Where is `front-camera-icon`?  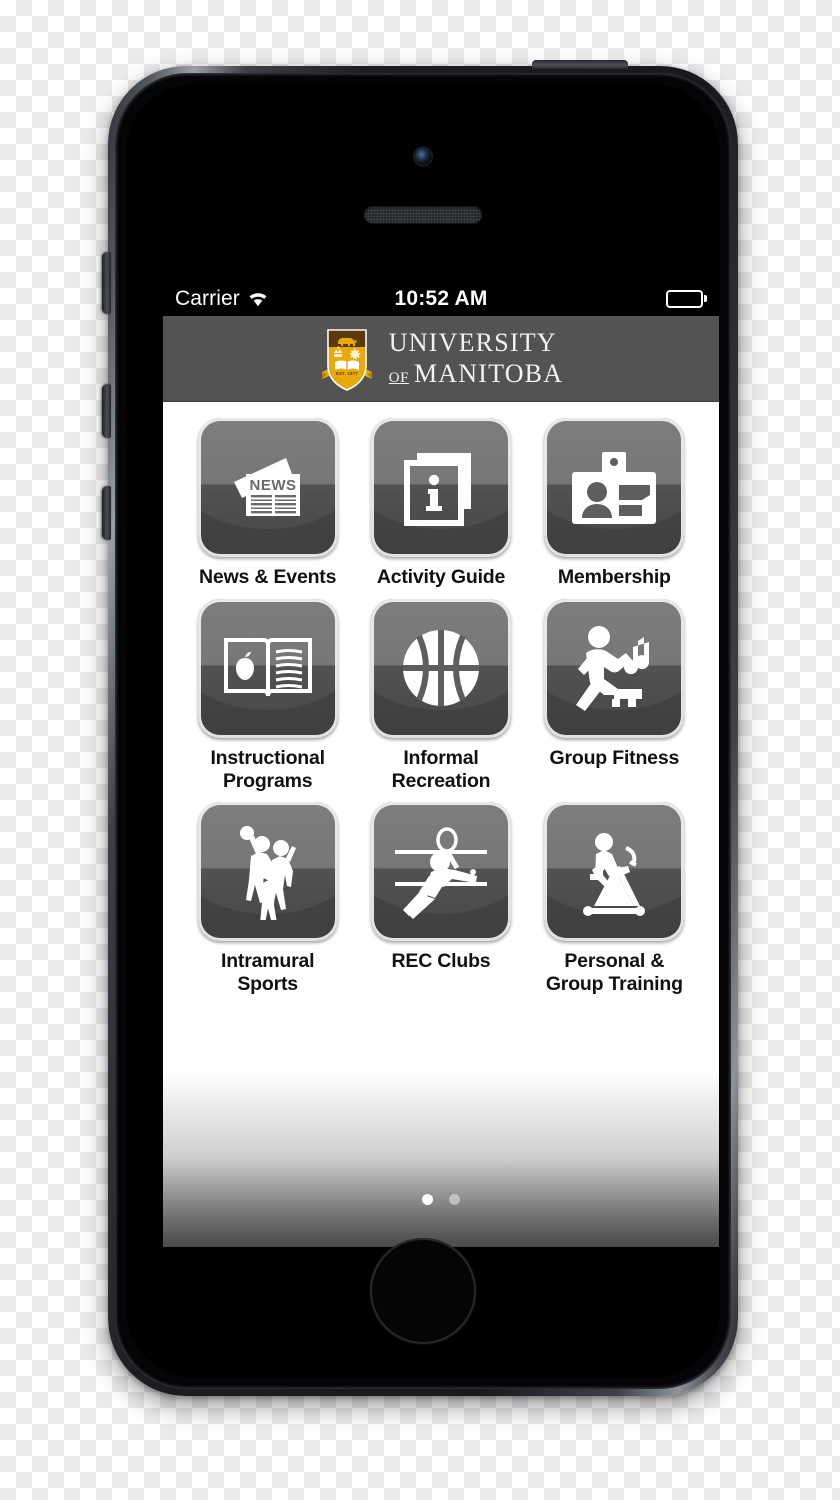 front-camera-icon is located at coordinates (423, 156).